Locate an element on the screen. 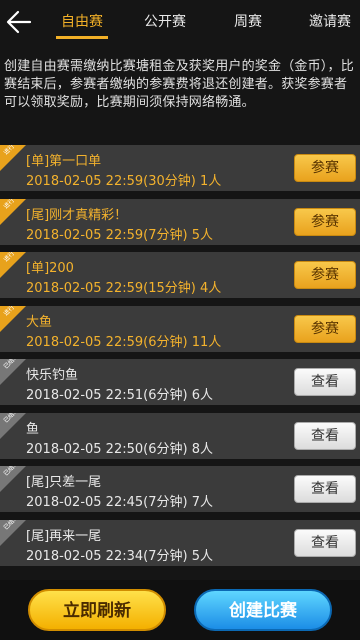  match-row: 进行中 [单]第一口单 2018-02-05 22:59(30分钟) 1人 参赛 is located at coordinates (180, 168).